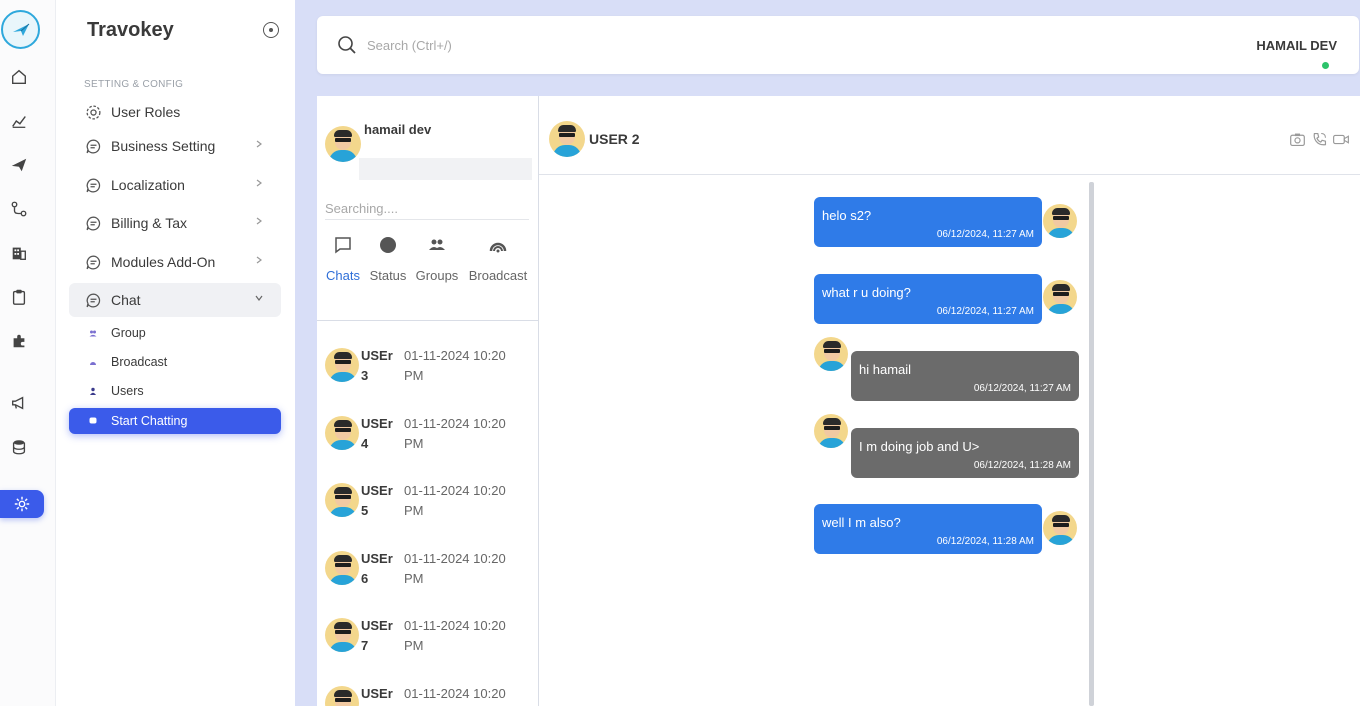  What do you see at coordinates (428, 374) in the screenshot?
I see `list-item: USEr 3 01-11-2024 10:20 PM` at bounding box center [428, 374].